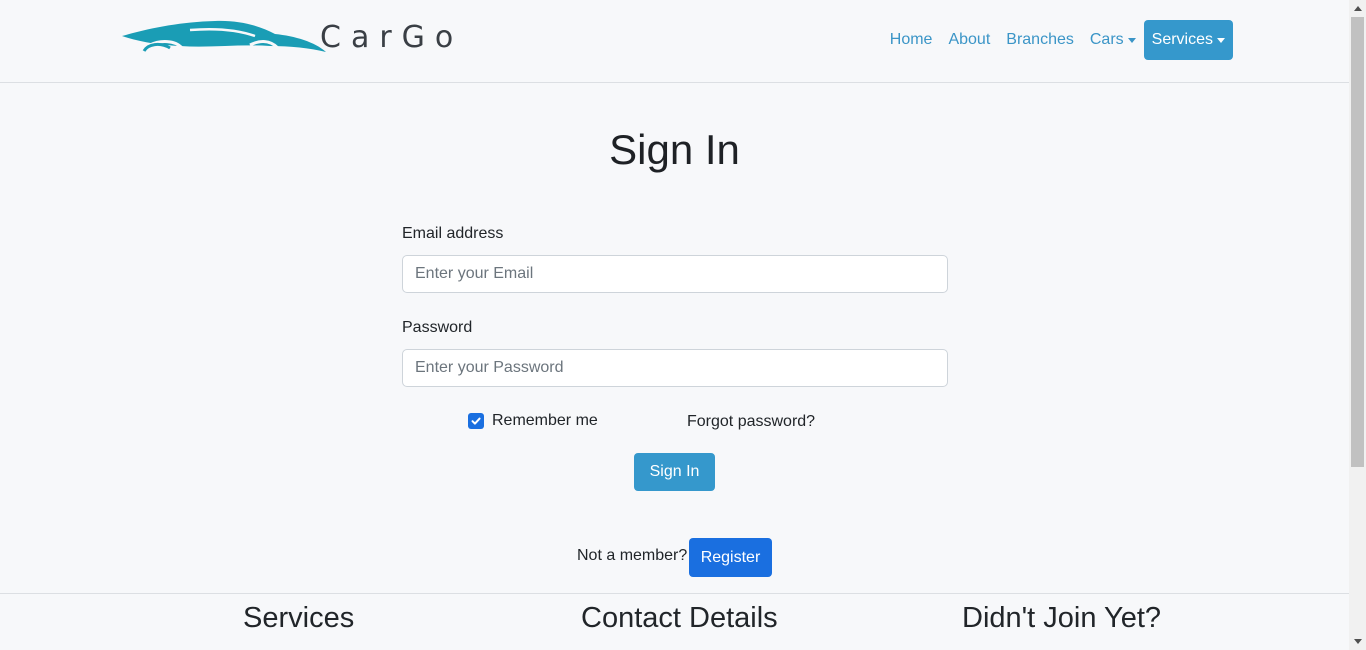 The height and width of the screenshot is (650, 1366). Describe the element at coordinates (453, 233) in the screenshot. I see `email-label: Email address` at that location.